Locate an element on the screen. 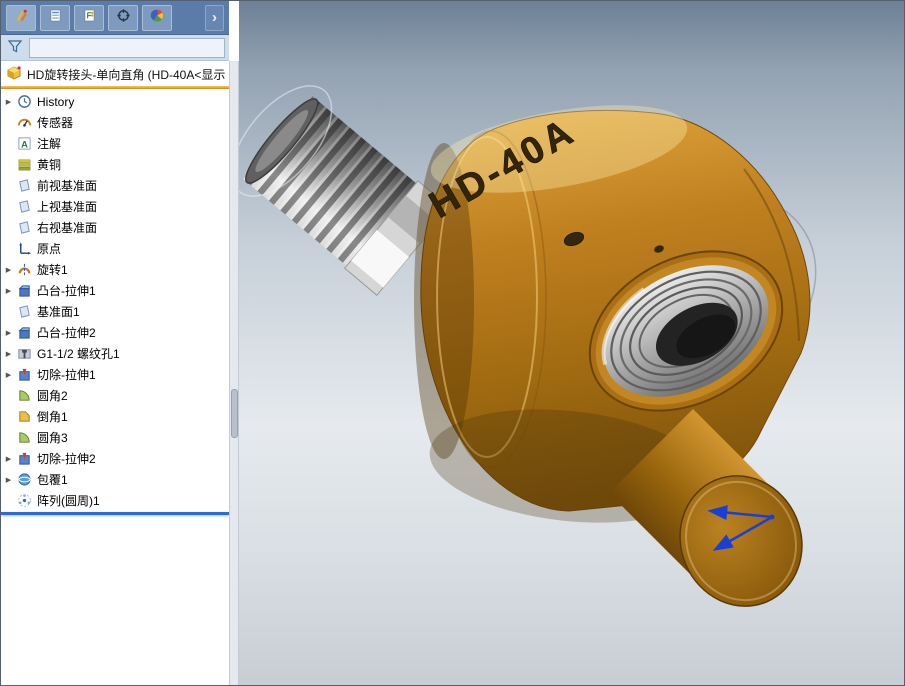 The image size is (905, 686). circular-pattern-icon is located at coordinates (24, 501).